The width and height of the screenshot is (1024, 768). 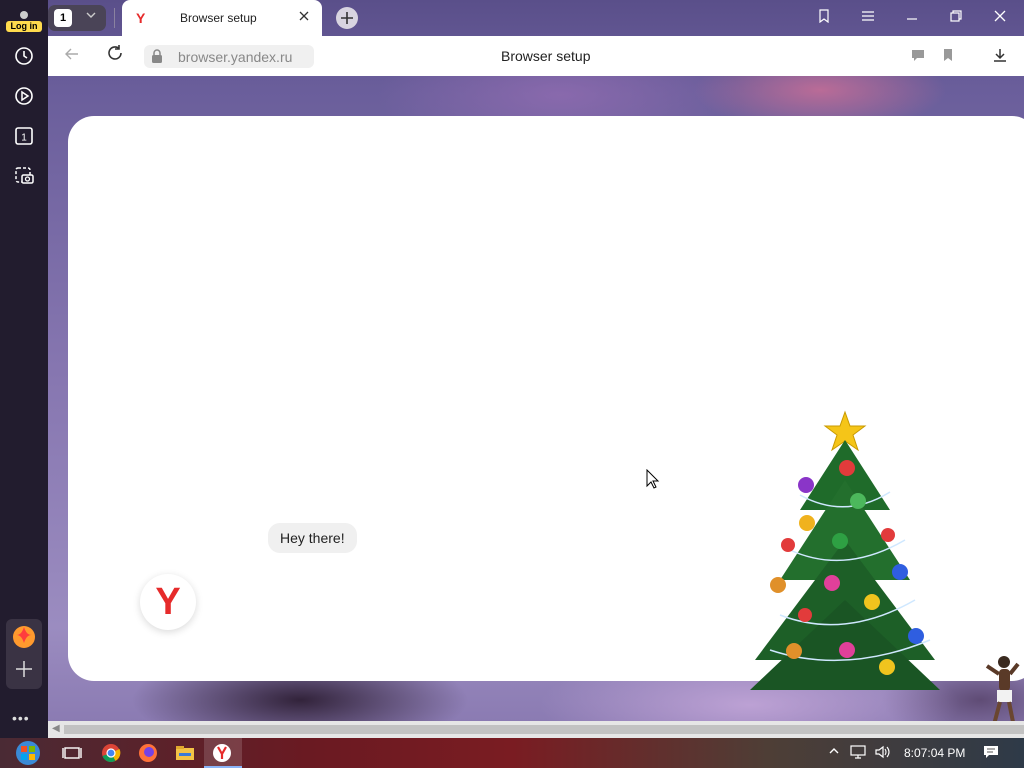 I want to click on task-view-icon, so click(x=72, y=753).